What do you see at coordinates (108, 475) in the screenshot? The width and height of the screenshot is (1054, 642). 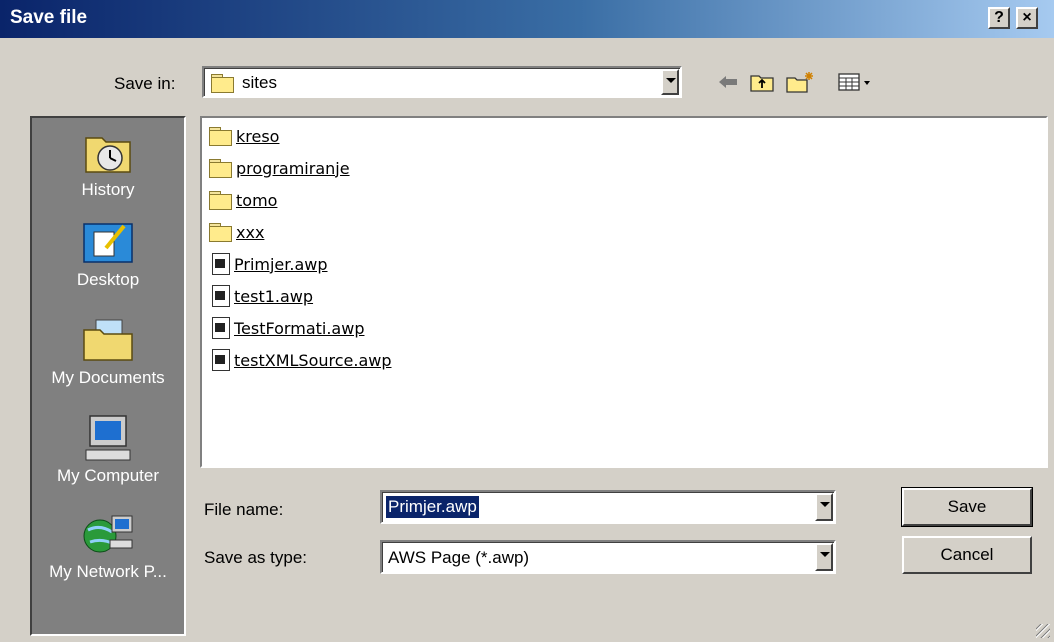 I see `place-label: My Computer` at bounding box center [108, 475].